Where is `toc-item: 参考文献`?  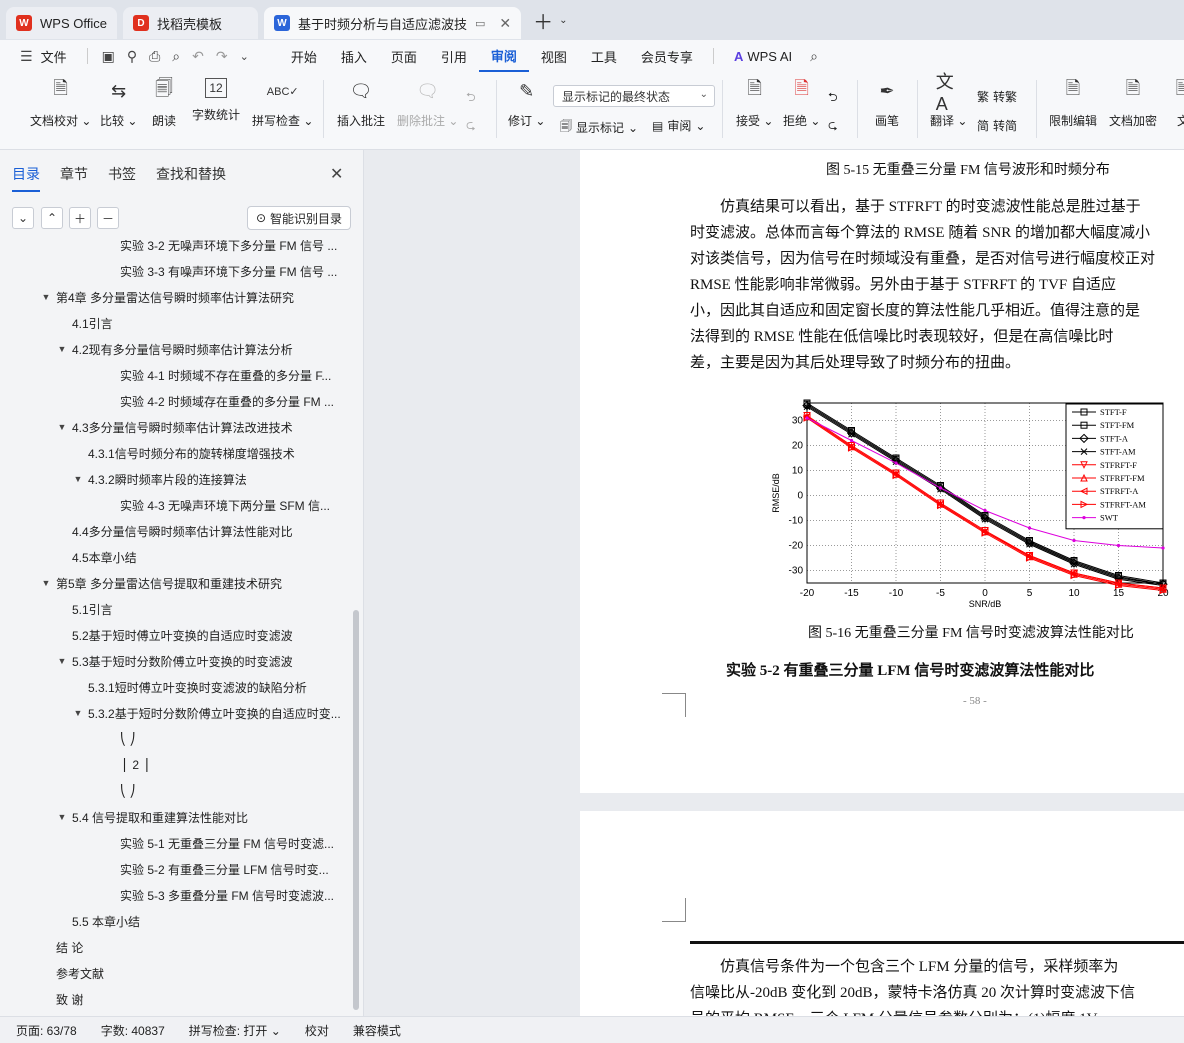 toc-item: 参考文献 is located at coordinates (72, 973).